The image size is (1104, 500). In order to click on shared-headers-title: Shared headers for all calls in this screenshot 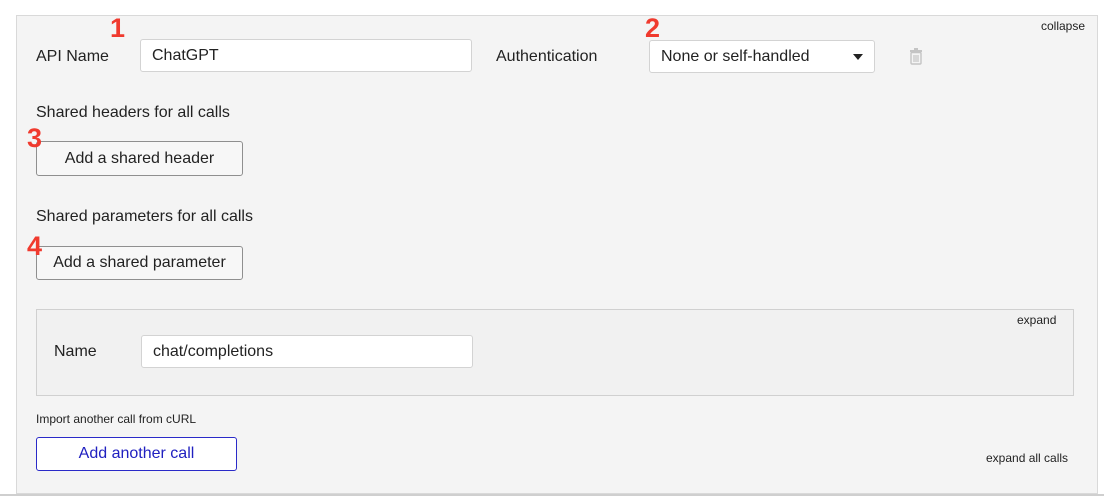, I will do `click(133, 112)`.